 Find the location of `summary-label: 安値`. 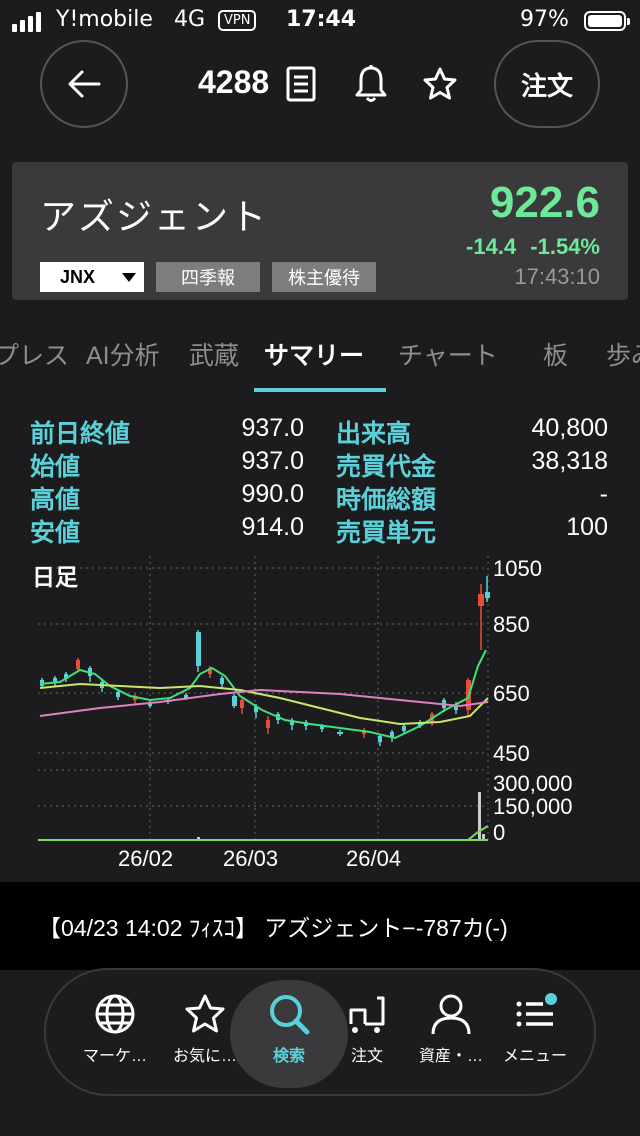

summary-label: 安値 is located at coordinates (55, 533).